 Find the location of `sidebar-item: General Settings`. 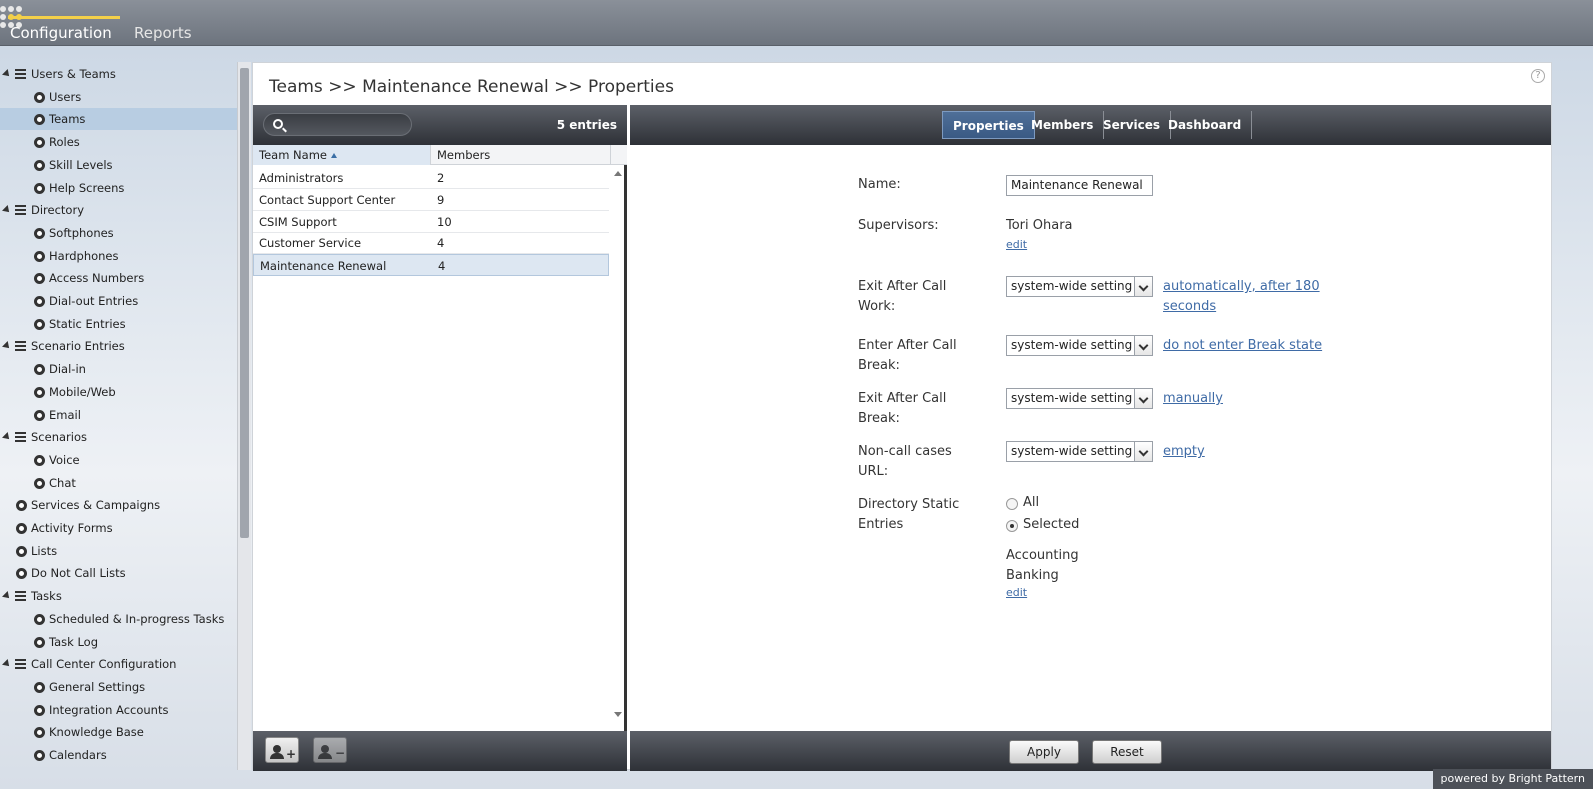

sidebar-item: General Settings is located at coordinates (118, 687).